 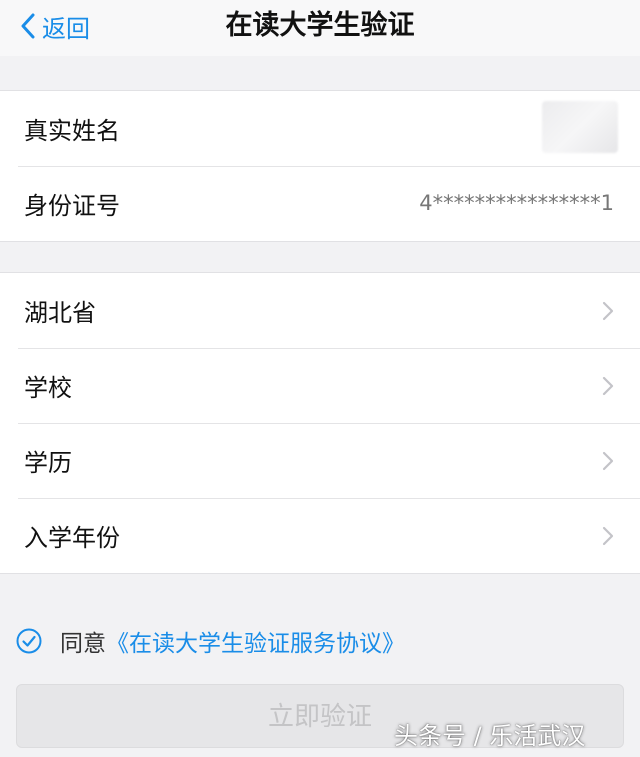 What do you see at coordinates (516, 203) in the screenshot?
I see `id-number-value: 4****************1` at bounding box center [516, 203].